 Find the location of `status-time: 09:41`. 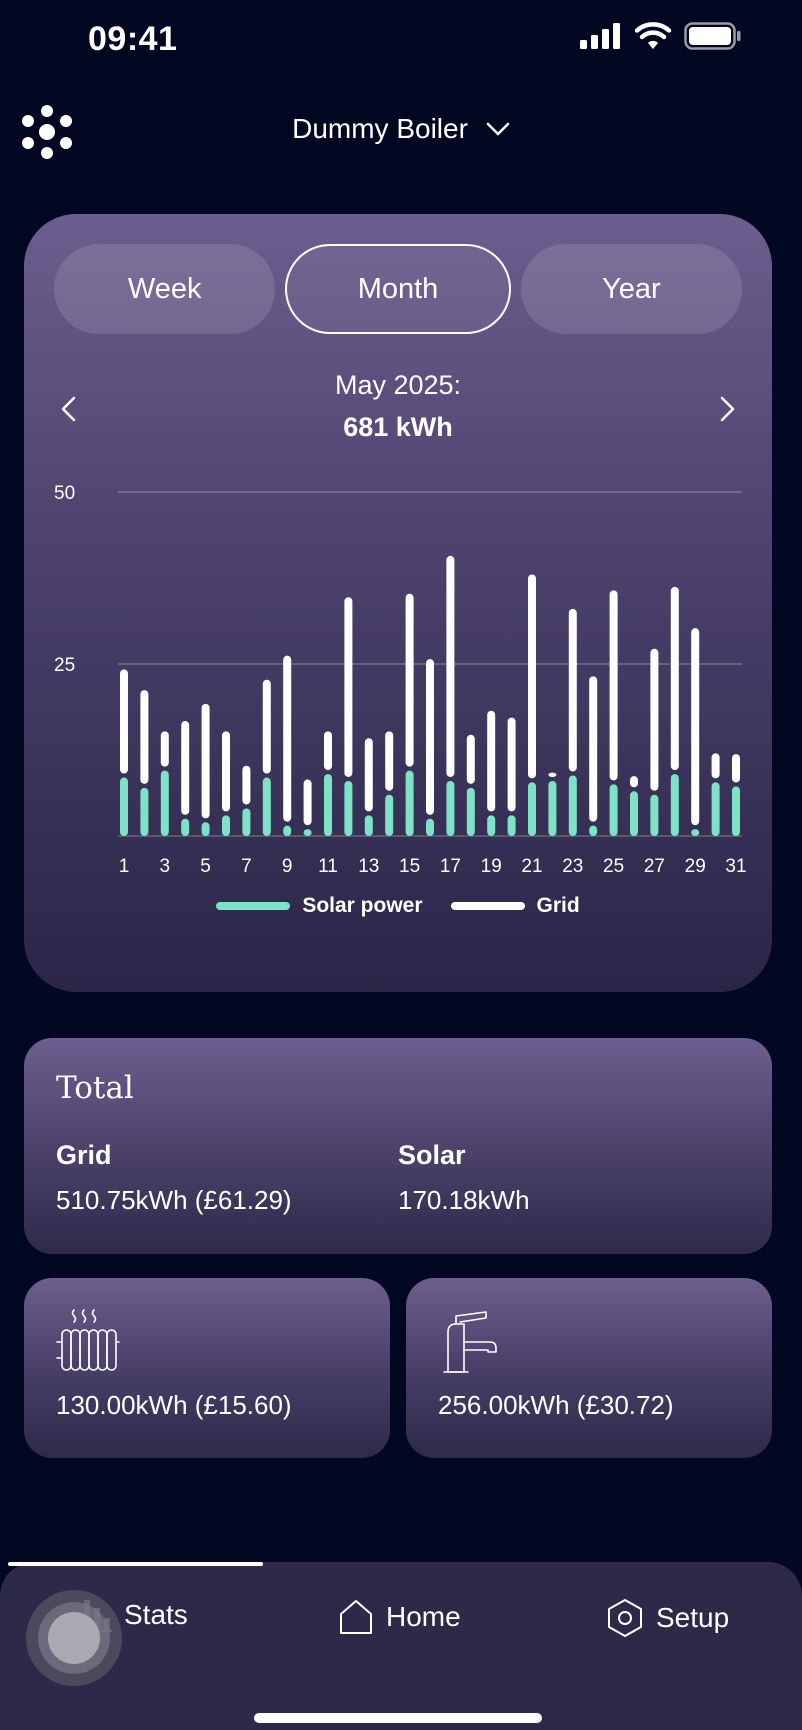

status-time: 09:41 is located at coordinates (133, 39).